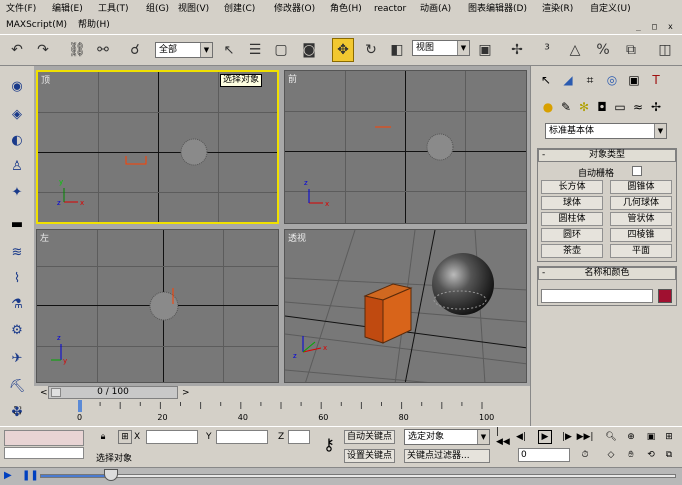 This screenshot has width=682, height=485. What do you see at coordinates (343, 50) in the screenshot?
I see `select-and-move-icon: ✥` at bounding box center [343, 50].